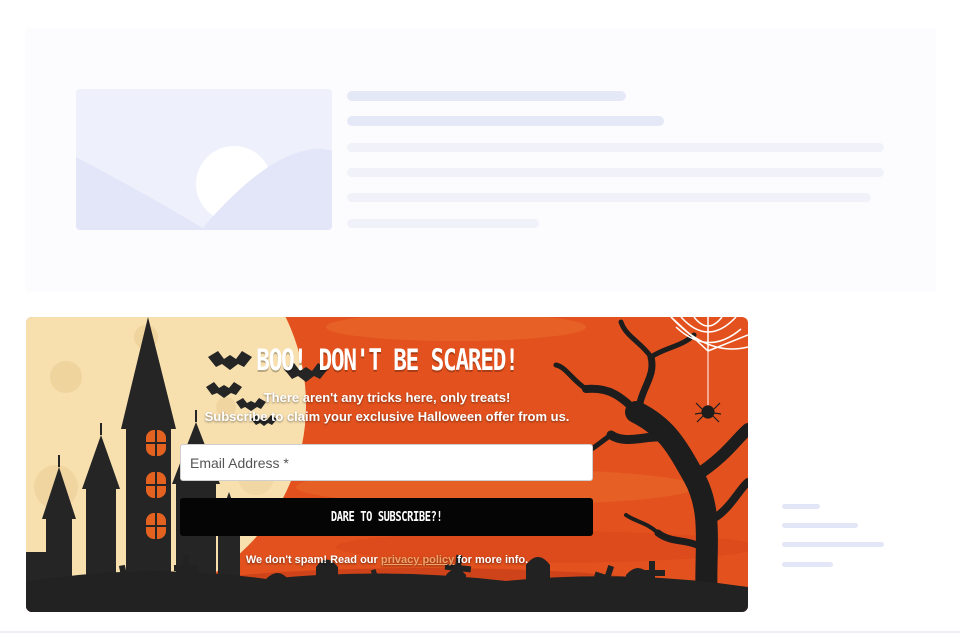 The width and height of the screenshot is (960, 633). I want to click on skeleton-image-placeholder, so click(204, 159).